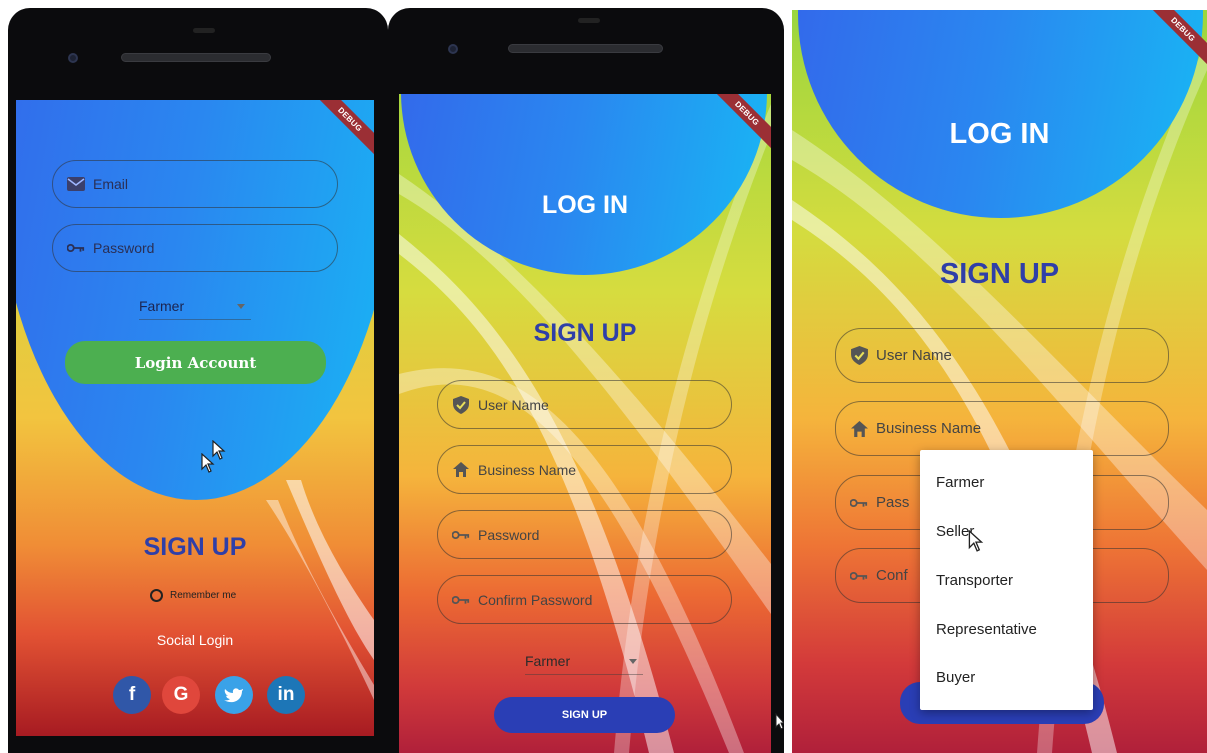 This screenshot has width=1207, height=753. Describe the element at coordinates (286, 695) in the screenshot. I see `linkedin-icon: in` at that location.